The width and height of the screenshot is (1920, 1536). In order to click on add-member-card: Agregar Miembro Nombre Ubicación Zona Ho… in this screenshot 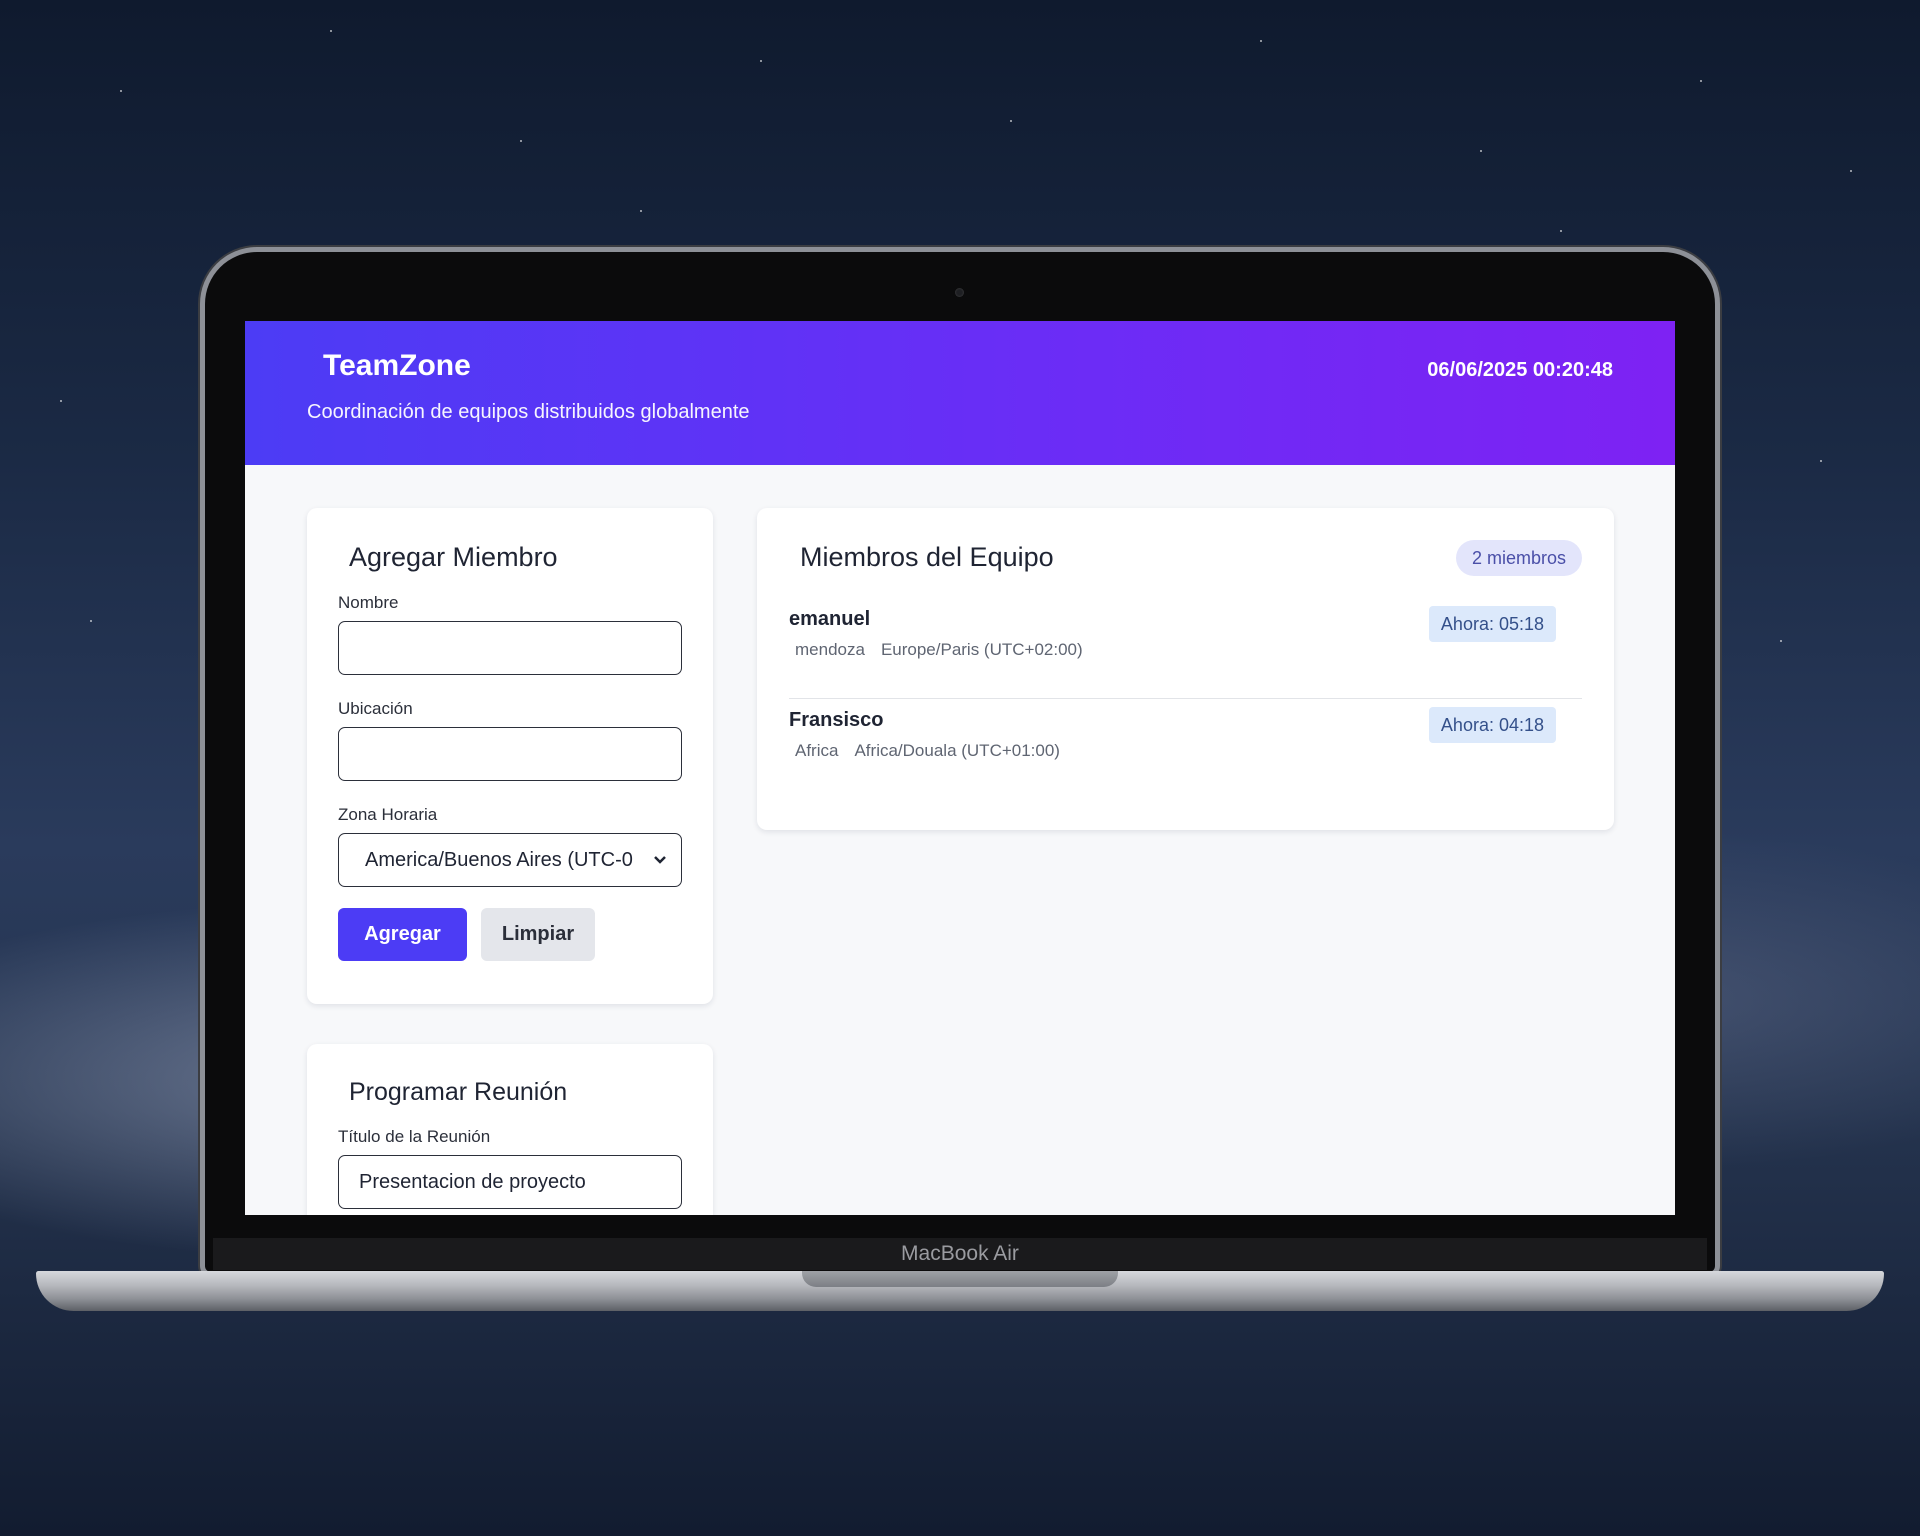, I will do `click(510, 756)`.